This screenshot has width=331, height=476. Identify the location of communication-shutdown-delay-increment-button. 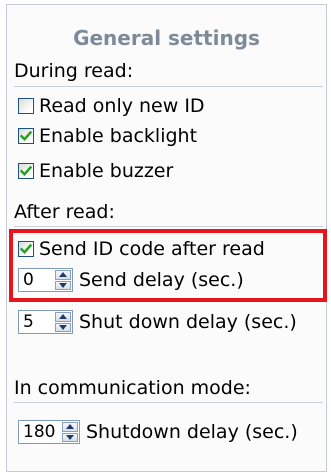
(70, 427).